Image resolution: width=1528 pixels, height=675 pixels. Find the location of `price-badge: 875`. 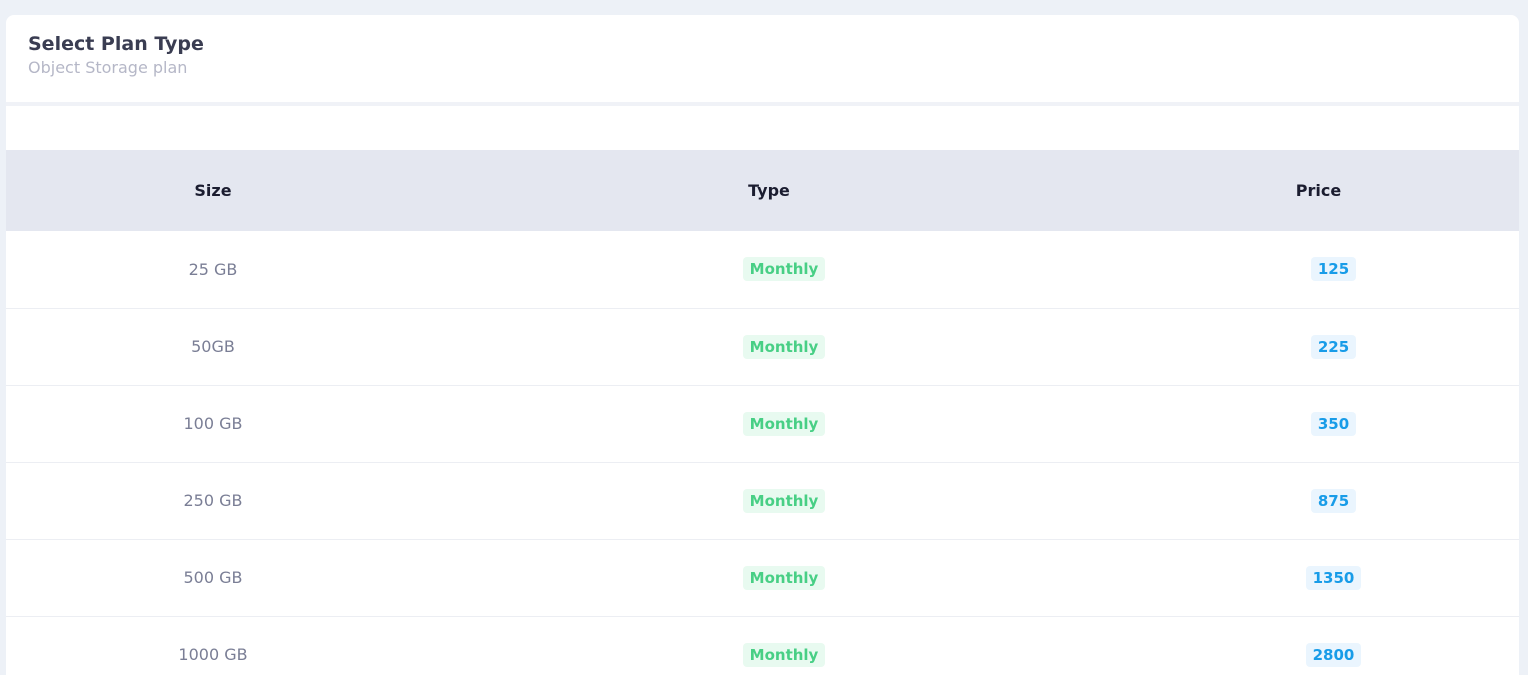

price-badge: 875 is located at coordinates (1333, 500).